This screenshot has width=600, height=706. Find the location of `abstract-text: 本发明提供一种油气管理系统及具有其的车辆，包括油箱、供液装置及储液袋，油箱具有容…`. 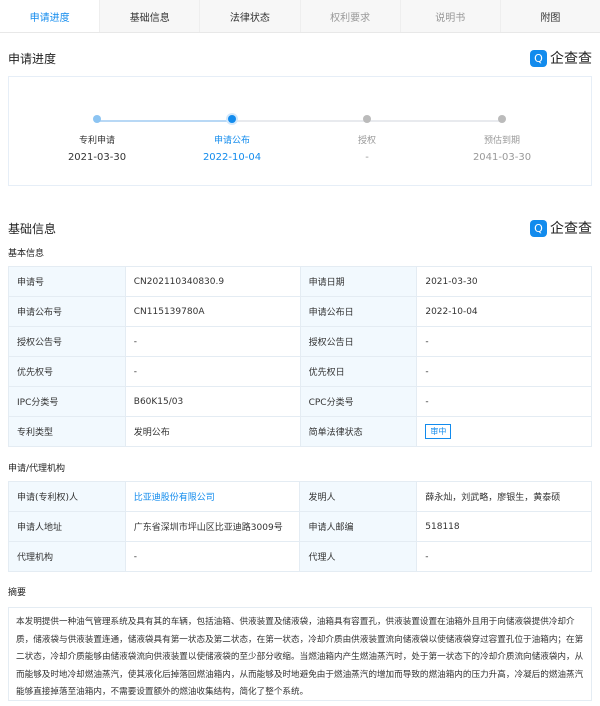

abstract-text: 本发明提供一种油气管理系统及具有其的车辆，包括油箱、供液装置及储液袋，油箱具有容… is located at coordinates (300, 654).